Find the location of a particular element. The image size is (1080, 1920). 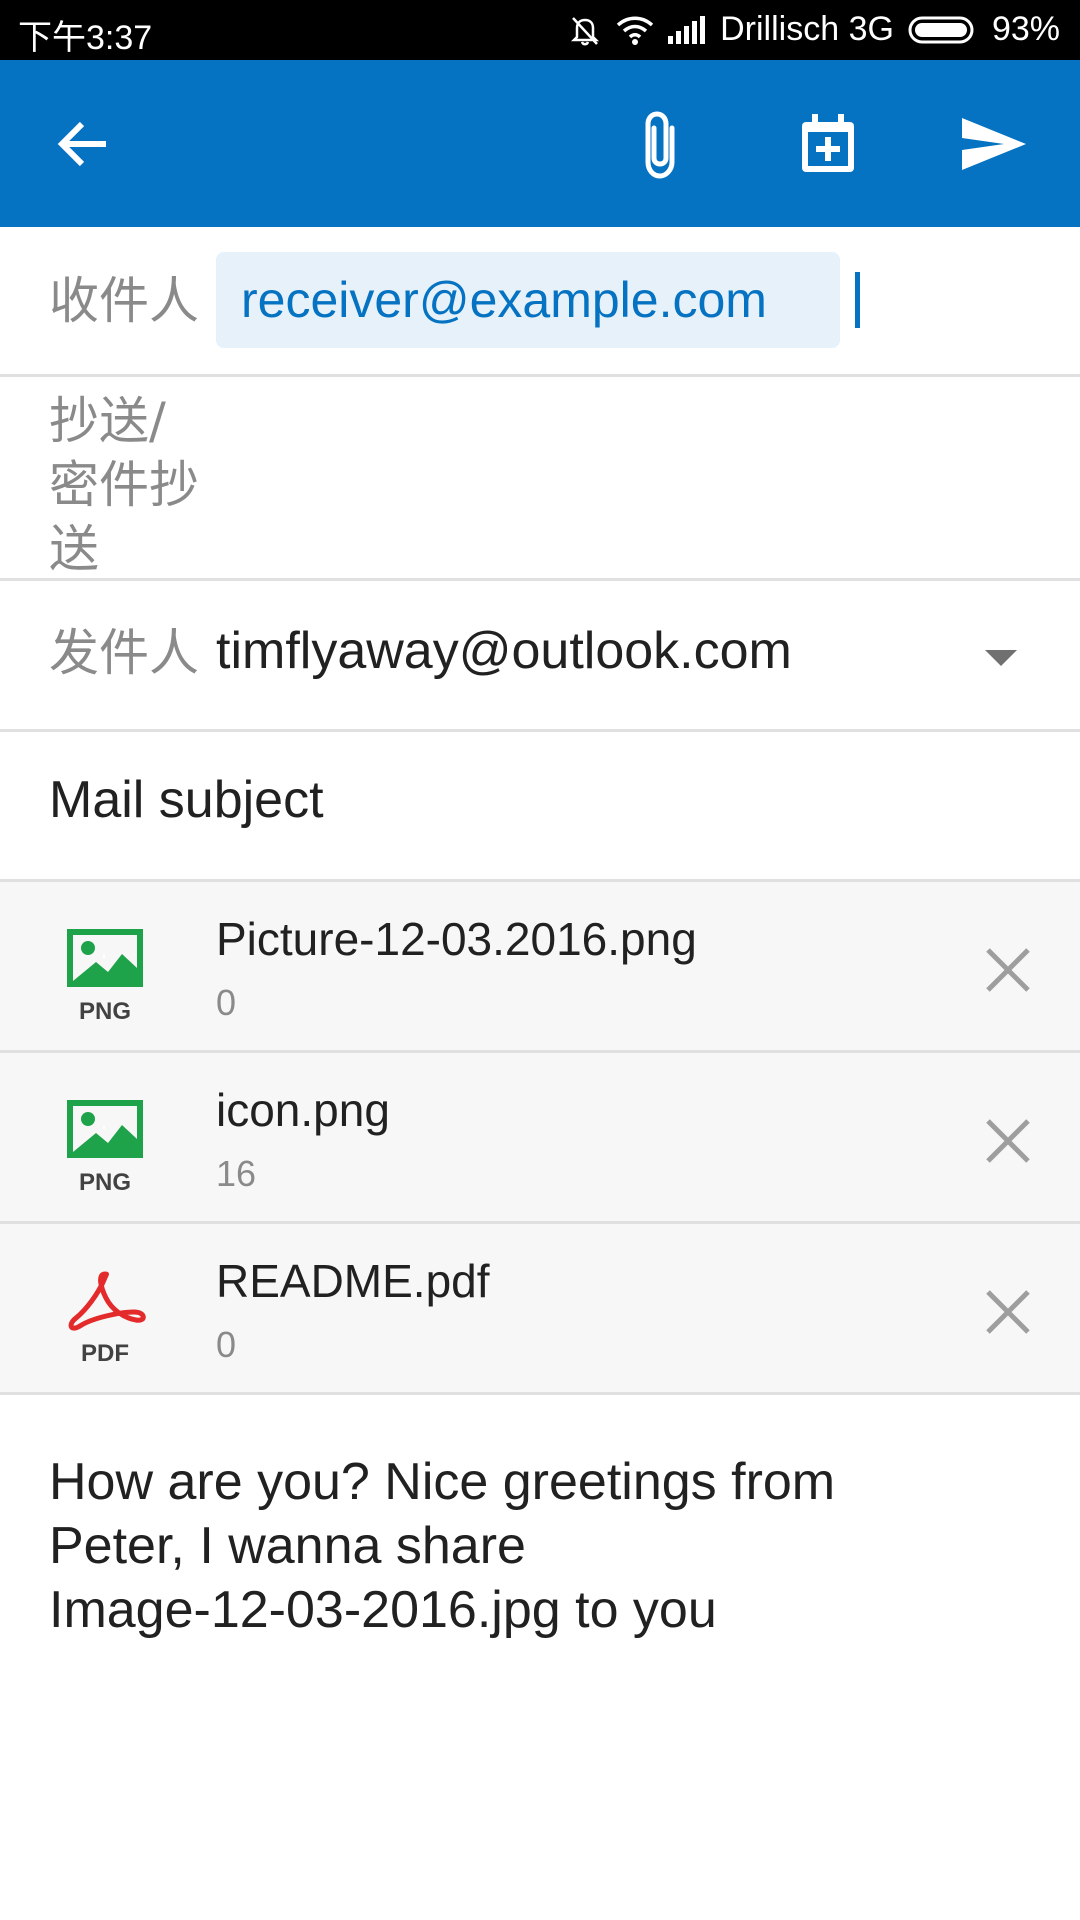

attach-button is located at coordinates (660, 144).